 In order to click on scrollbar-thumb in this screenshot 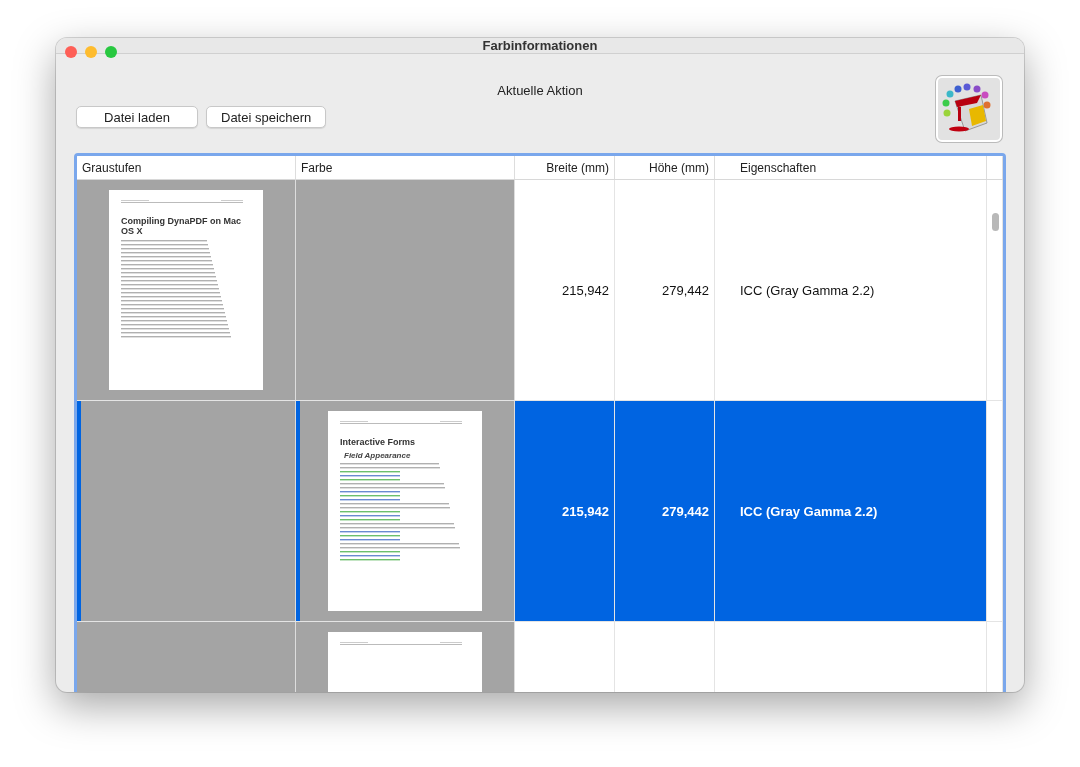, I will do `click(995, 222)`.